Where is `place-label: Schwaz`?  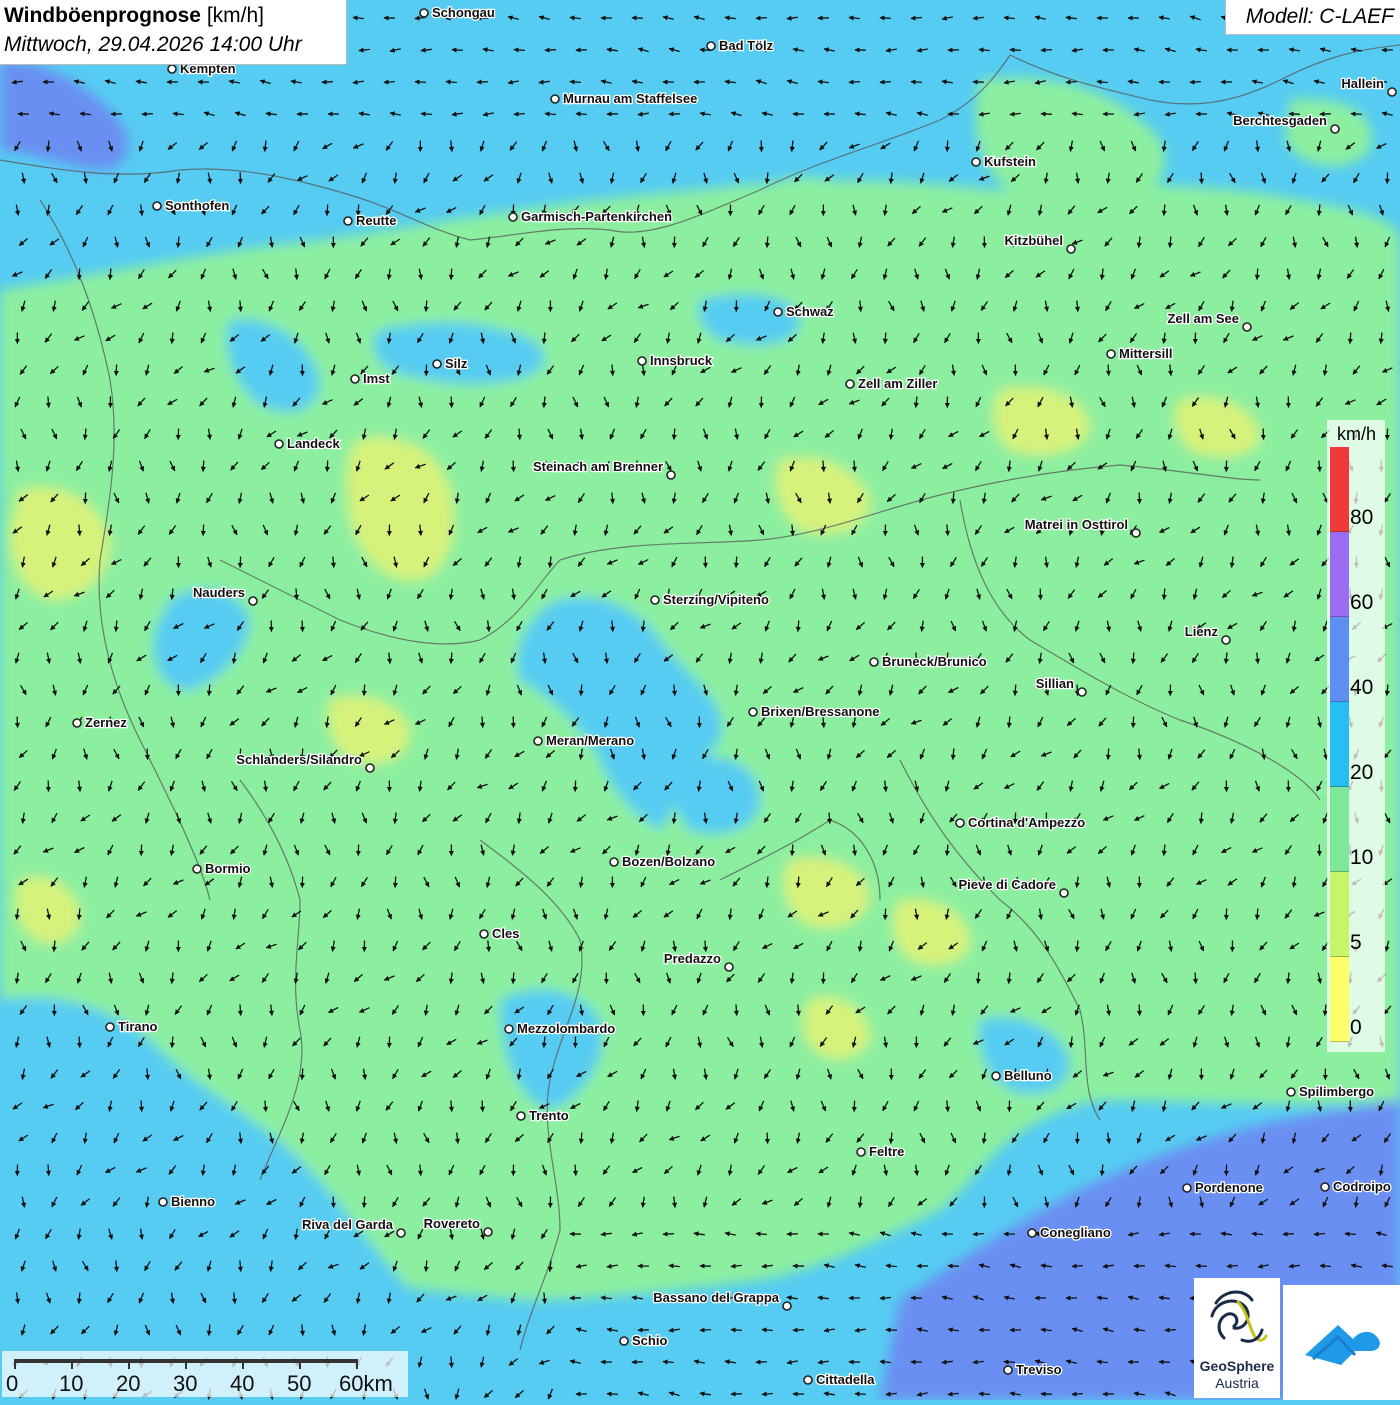 place-label: Schwaz is located at coordinates (810, 311).